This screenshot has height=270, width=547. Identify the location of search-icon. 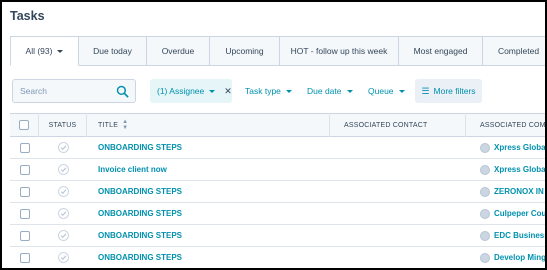
(122, 91).